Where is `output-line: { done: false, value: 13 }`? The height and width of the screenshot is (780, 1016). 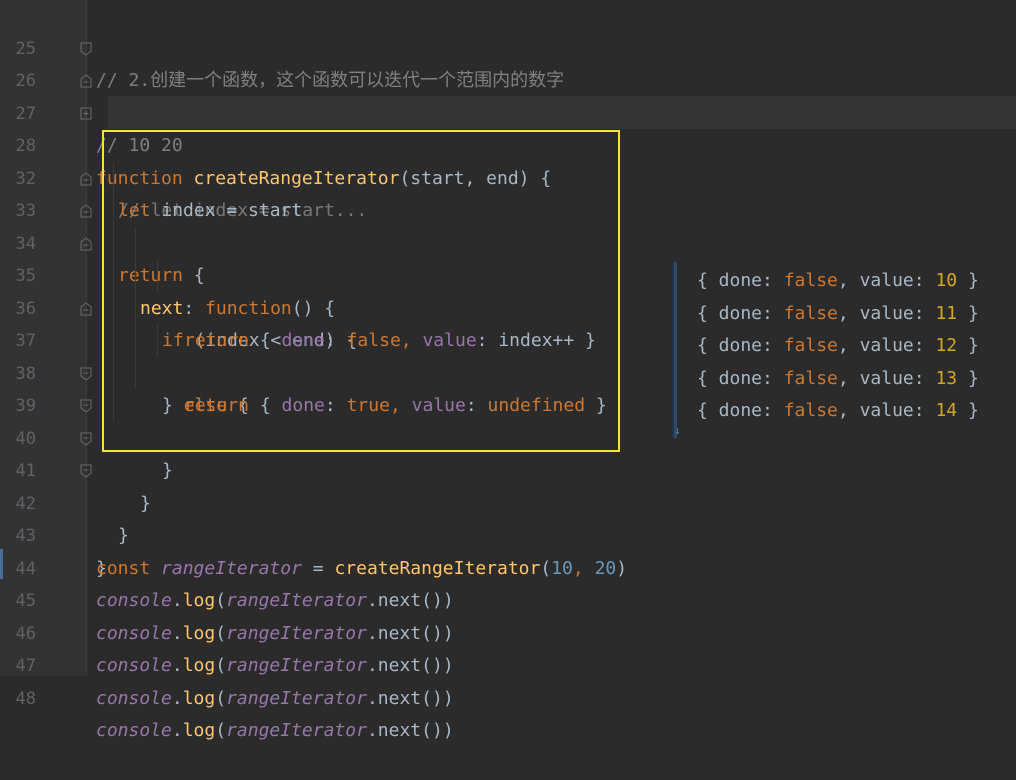 output-line: { done: false, value: 13 } is located at coordinates (838, 378).